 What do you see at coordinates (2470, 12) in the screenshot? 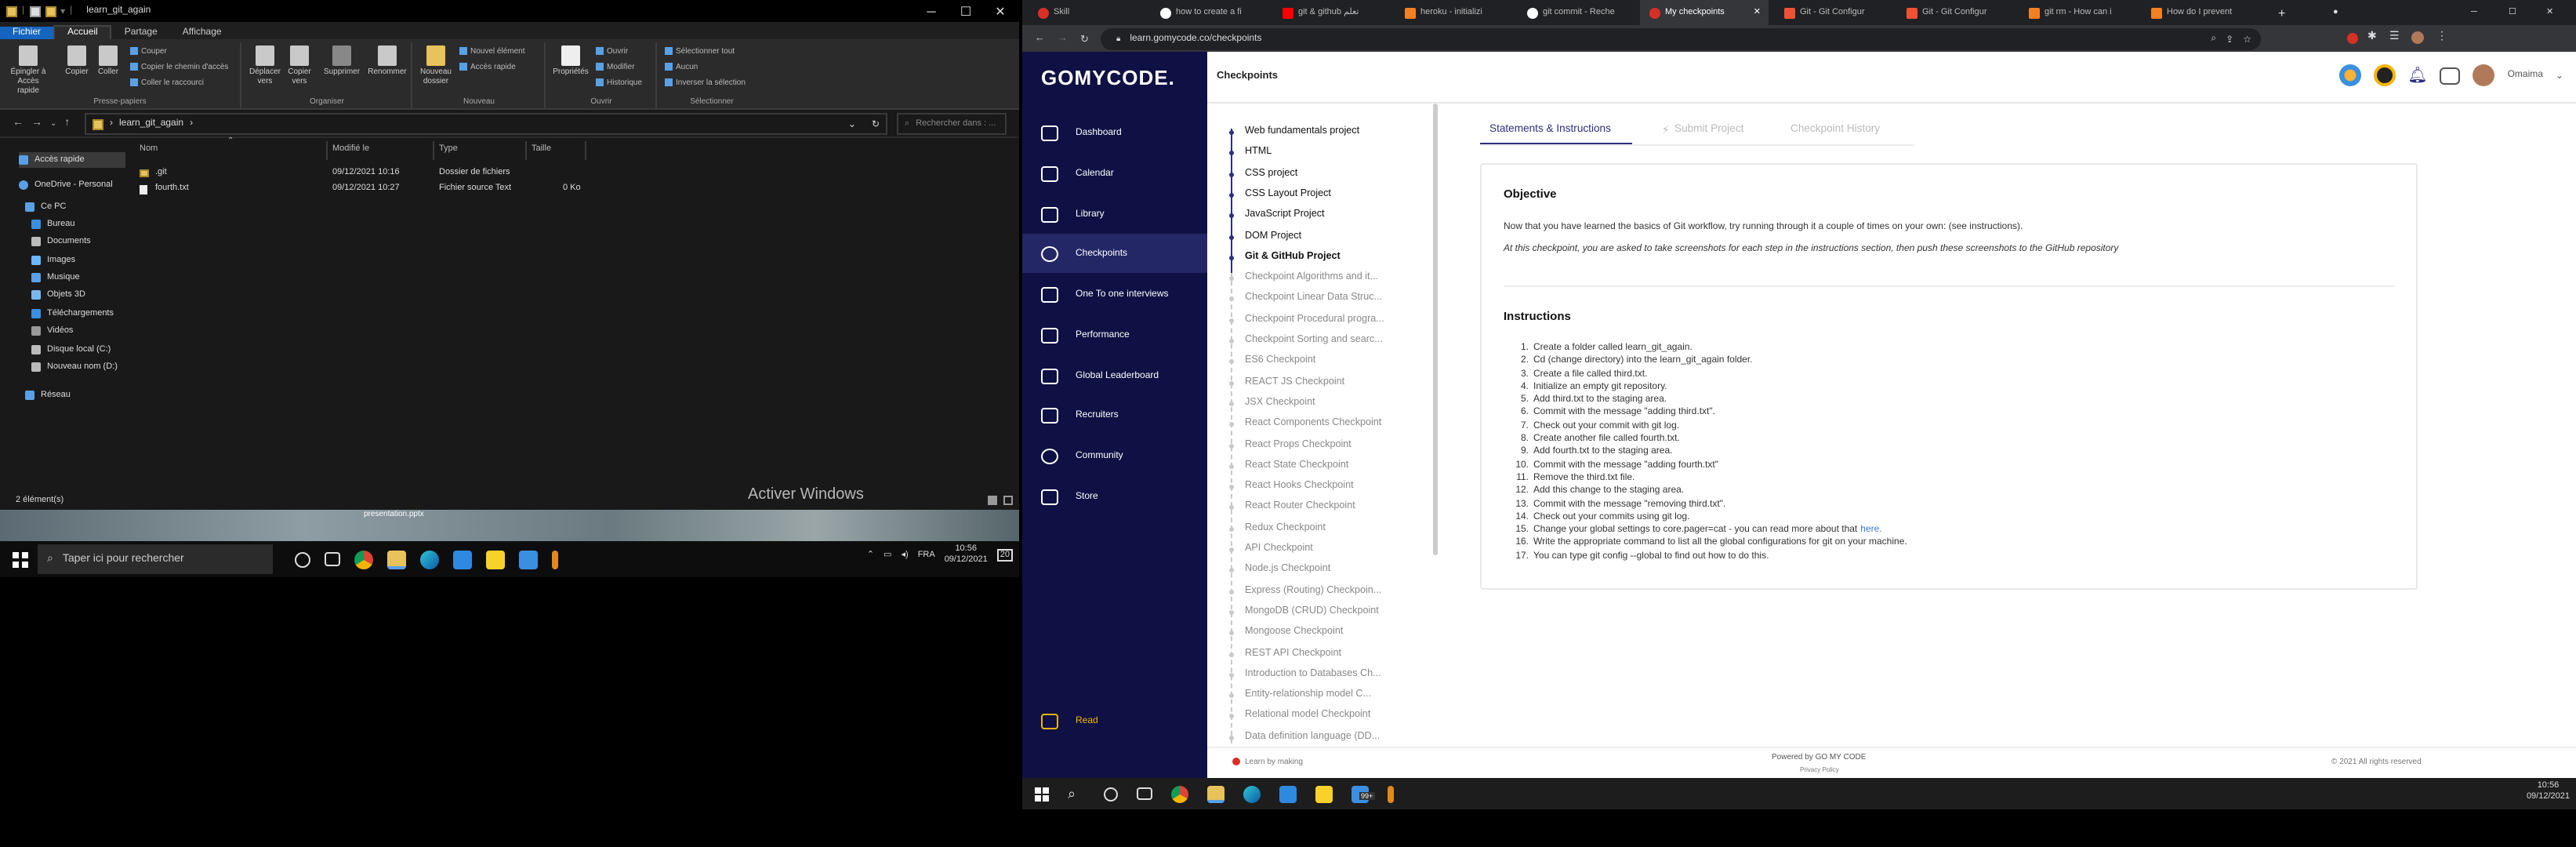
I see `minimize-icon: ─` at bounding box center [2470, 12].